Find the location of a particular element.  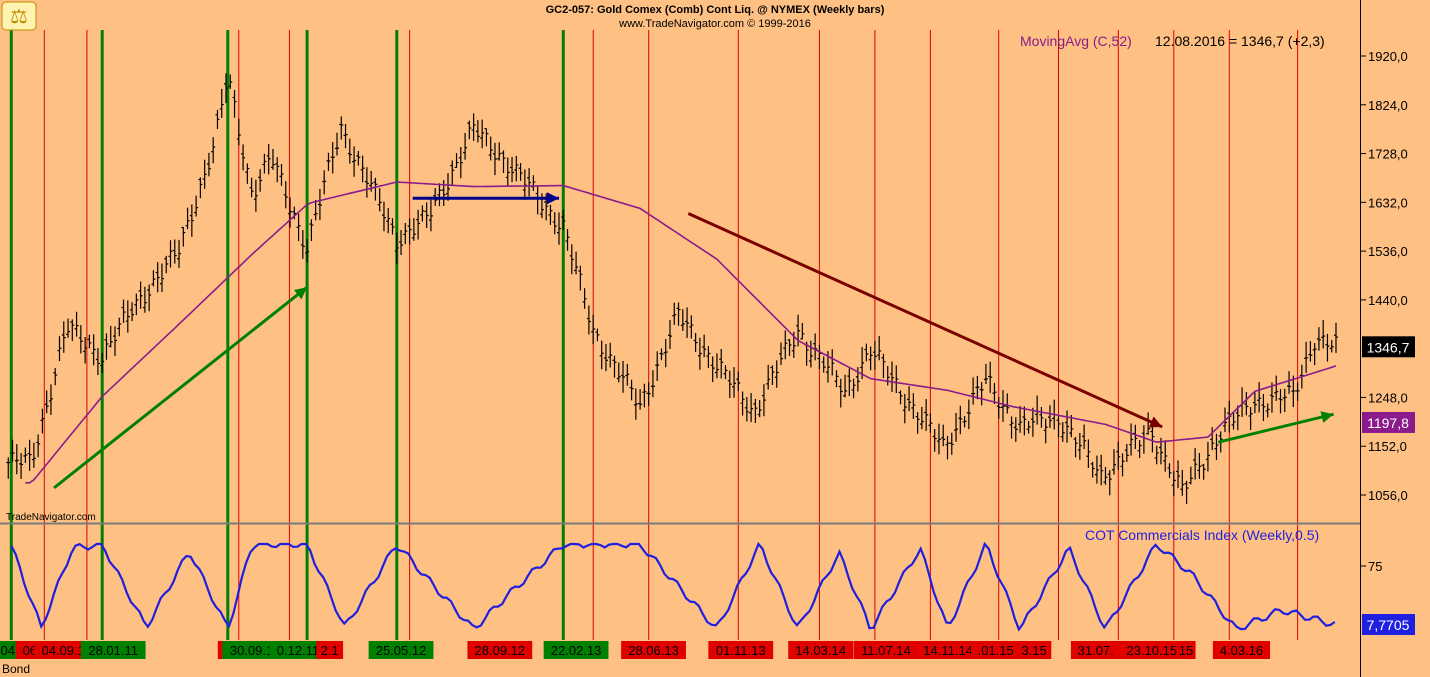

ma-legend: MovingAvg (C,52) is located at coordinates (1076, 41).